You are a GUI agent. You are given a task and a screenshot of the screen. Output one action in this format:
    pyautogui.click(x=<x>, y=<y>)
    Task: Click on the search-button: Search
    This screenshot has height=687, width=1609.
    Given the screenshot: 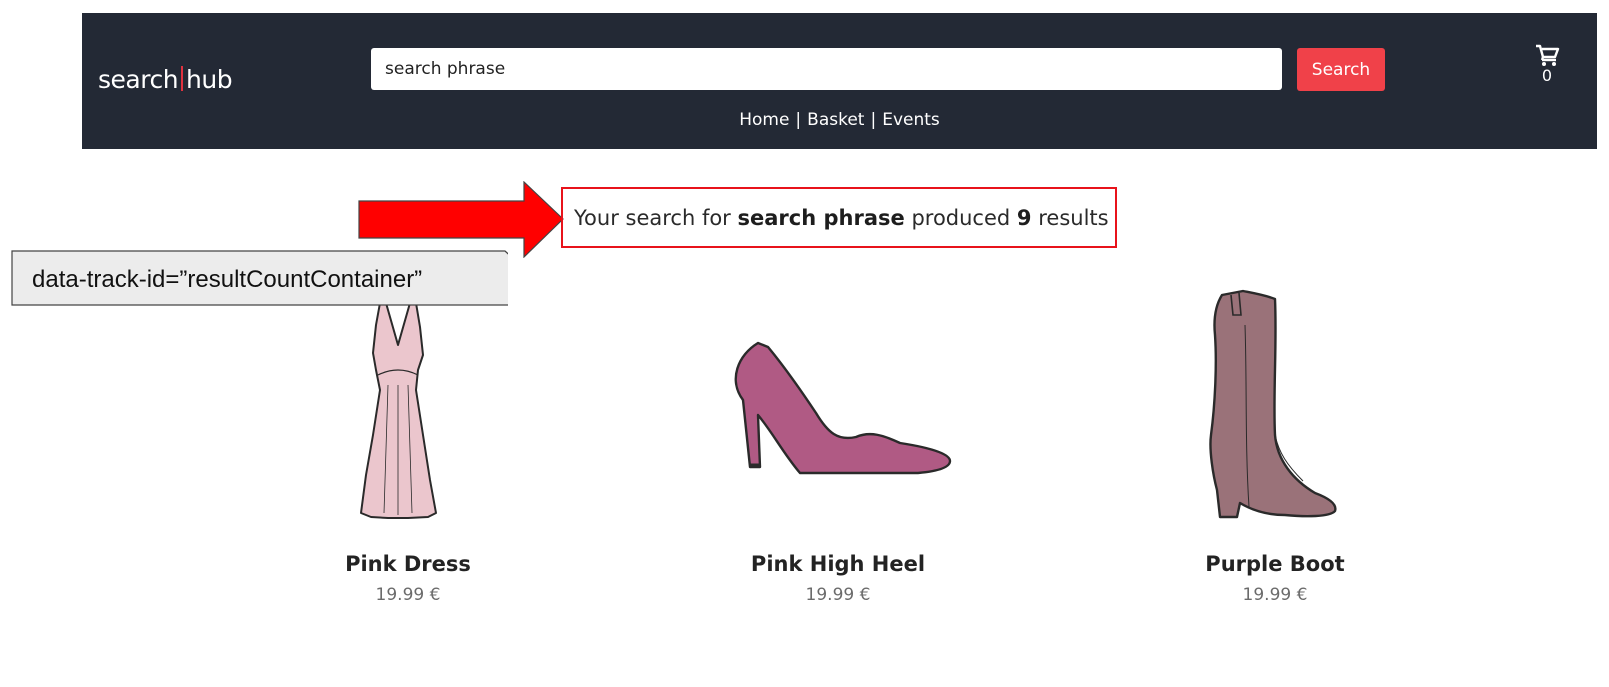 What is the action you would take?
    pyautogui.click(x=1341, y=69)
    